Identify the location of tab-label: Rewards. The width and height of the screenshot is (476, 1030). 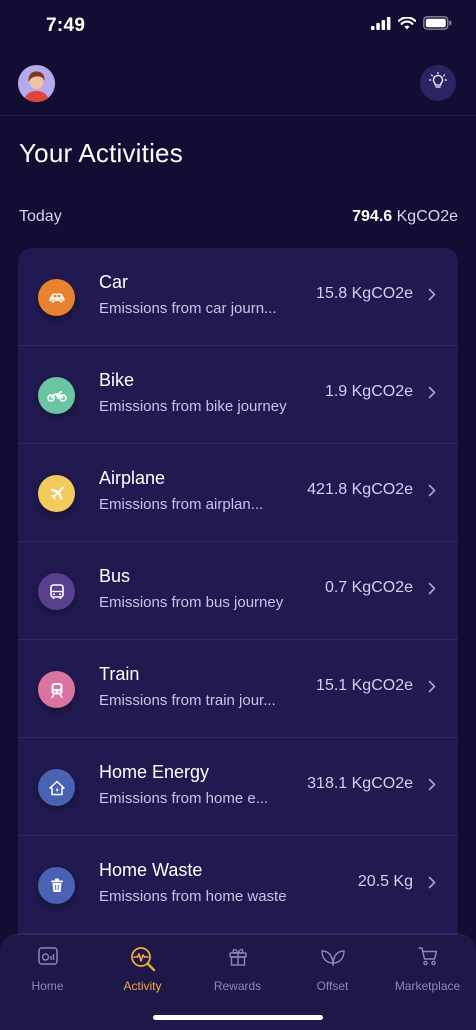
(237, 986).